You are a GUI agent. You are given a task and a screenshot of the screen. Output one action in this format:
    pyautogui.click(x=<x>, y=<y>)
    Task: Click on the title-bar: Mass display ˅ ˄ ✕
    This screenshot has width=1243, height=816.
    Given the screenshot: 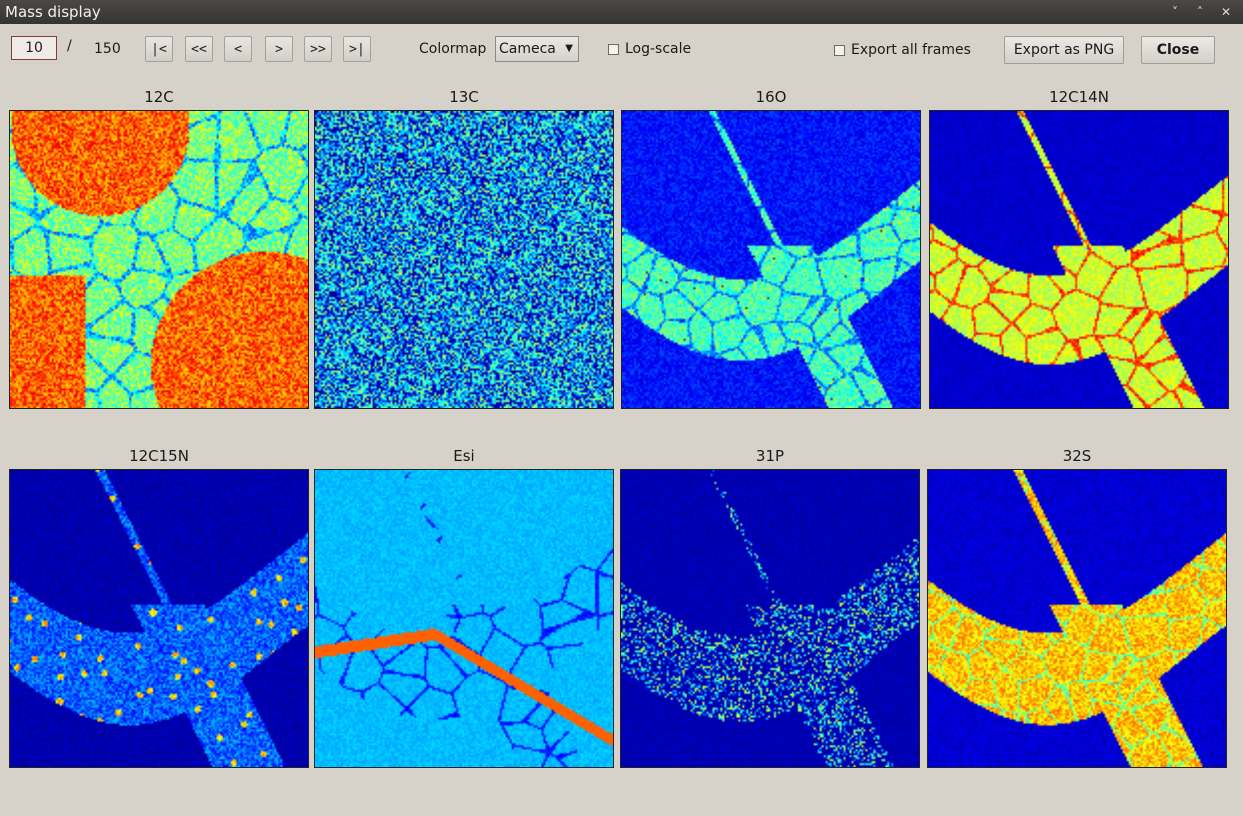 What is the action you would take?
    pyautogui.click(x=621, y=12)
    